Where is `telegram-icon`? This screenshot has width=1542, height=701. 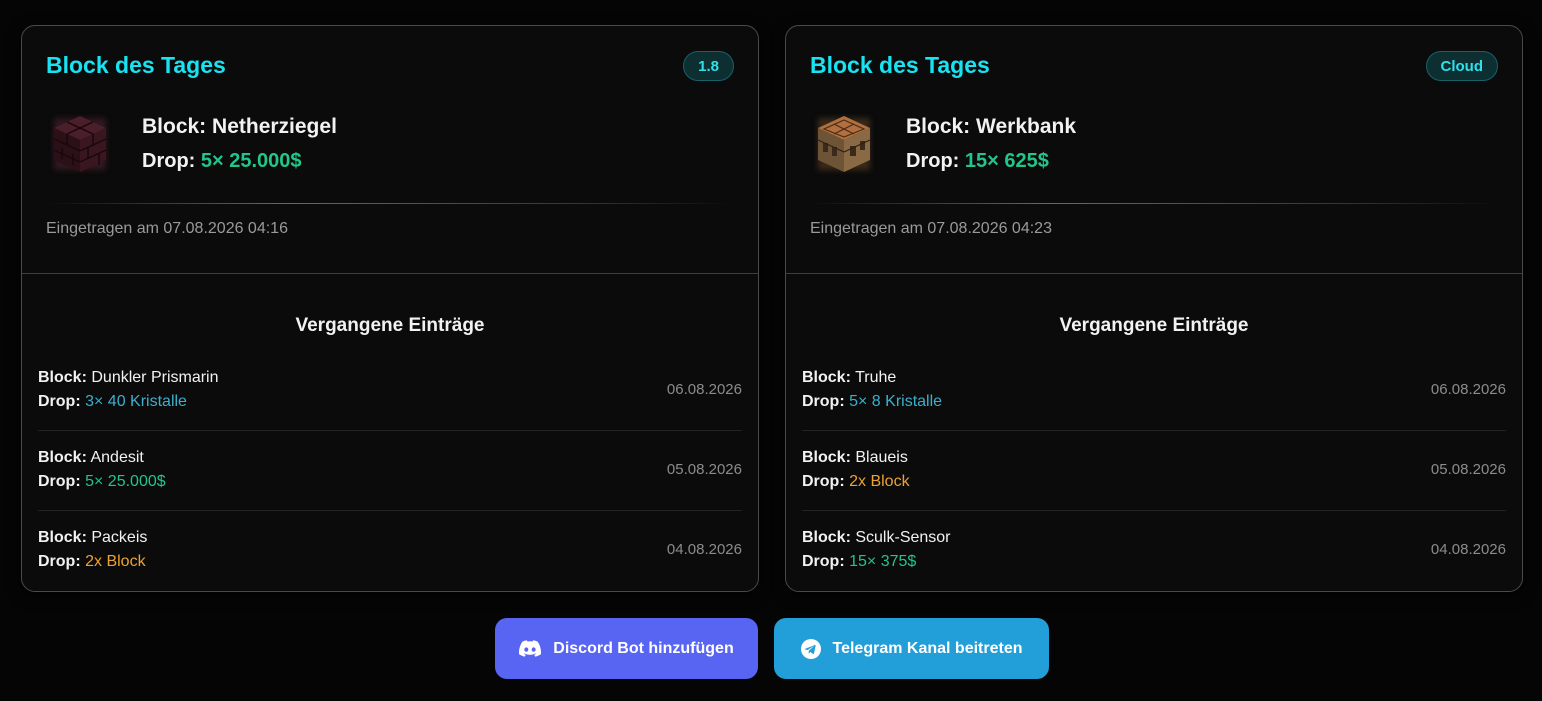 telegram-icon is located at coordinates (810, 648).